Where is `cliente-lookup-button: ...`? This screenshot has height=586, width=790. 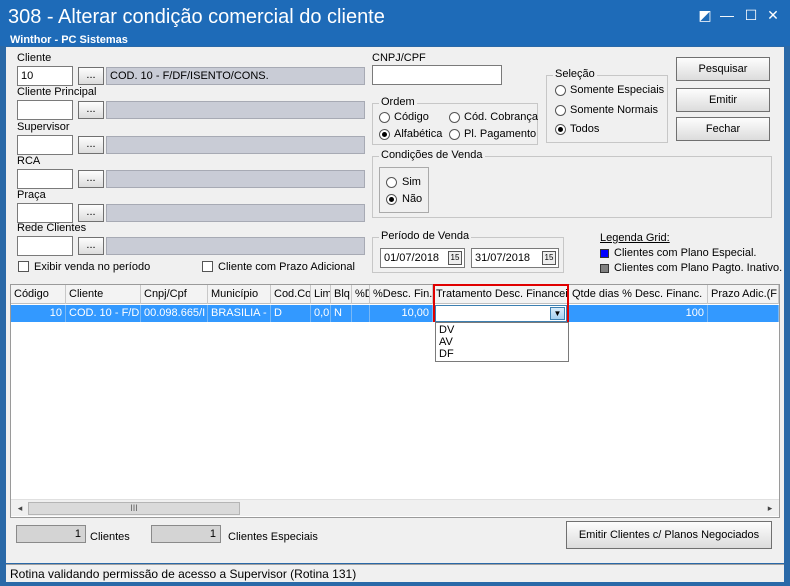 cliente-lookup-button: ... is located at coordinates (91, 76).